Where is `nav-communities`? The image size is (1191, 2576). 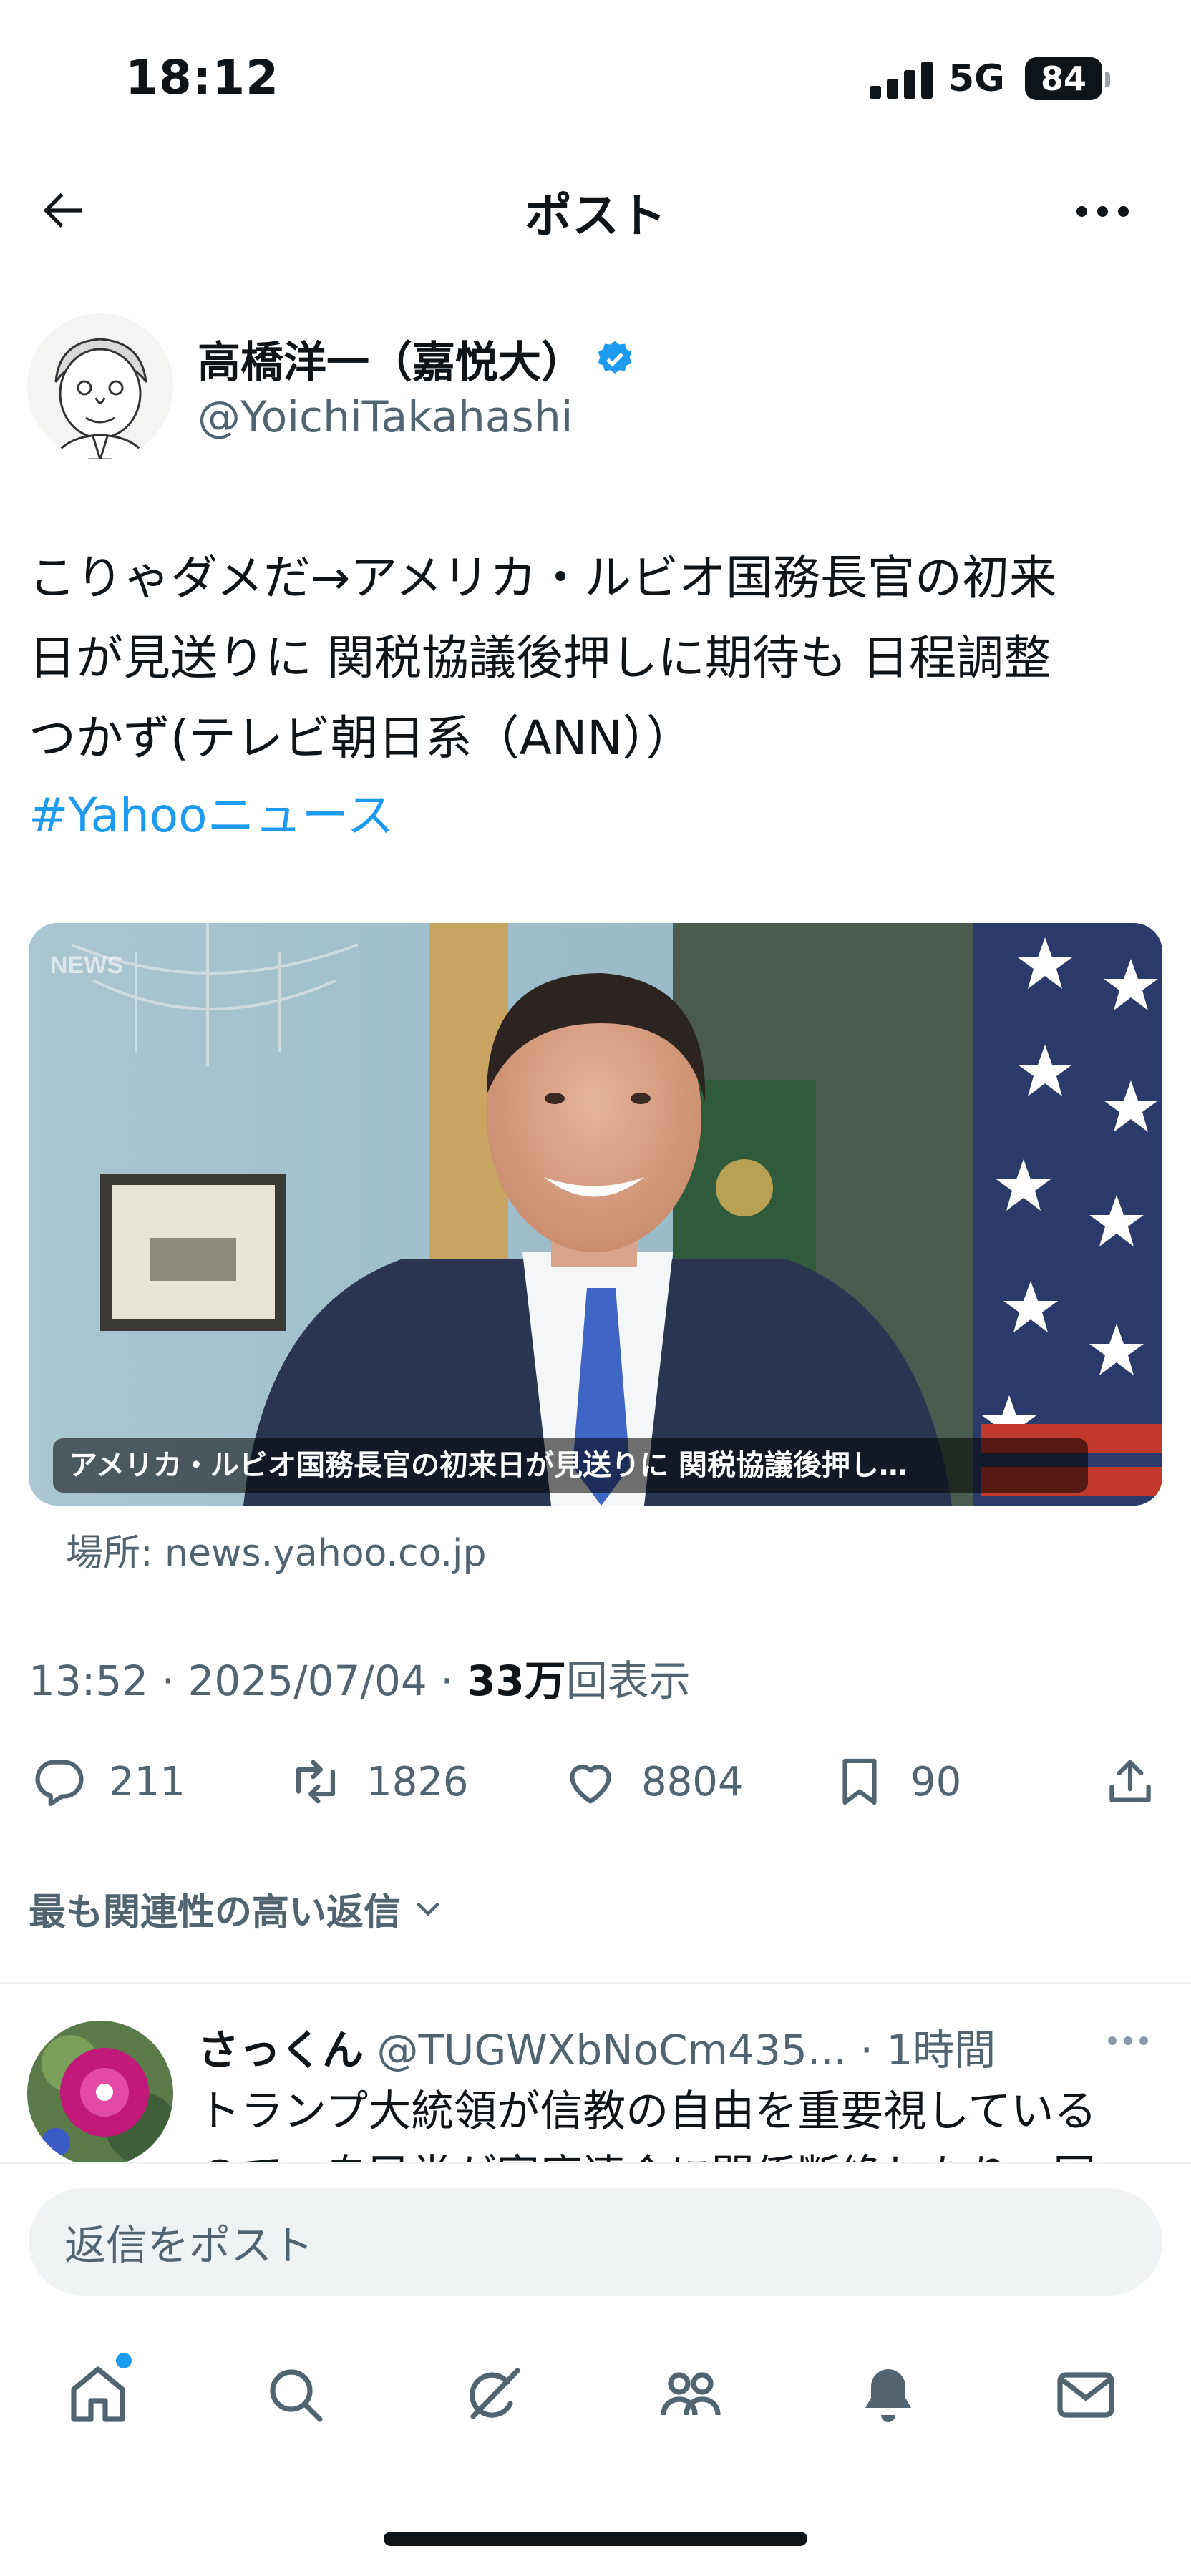
nav-communities is located at coordinates (690, 2395).